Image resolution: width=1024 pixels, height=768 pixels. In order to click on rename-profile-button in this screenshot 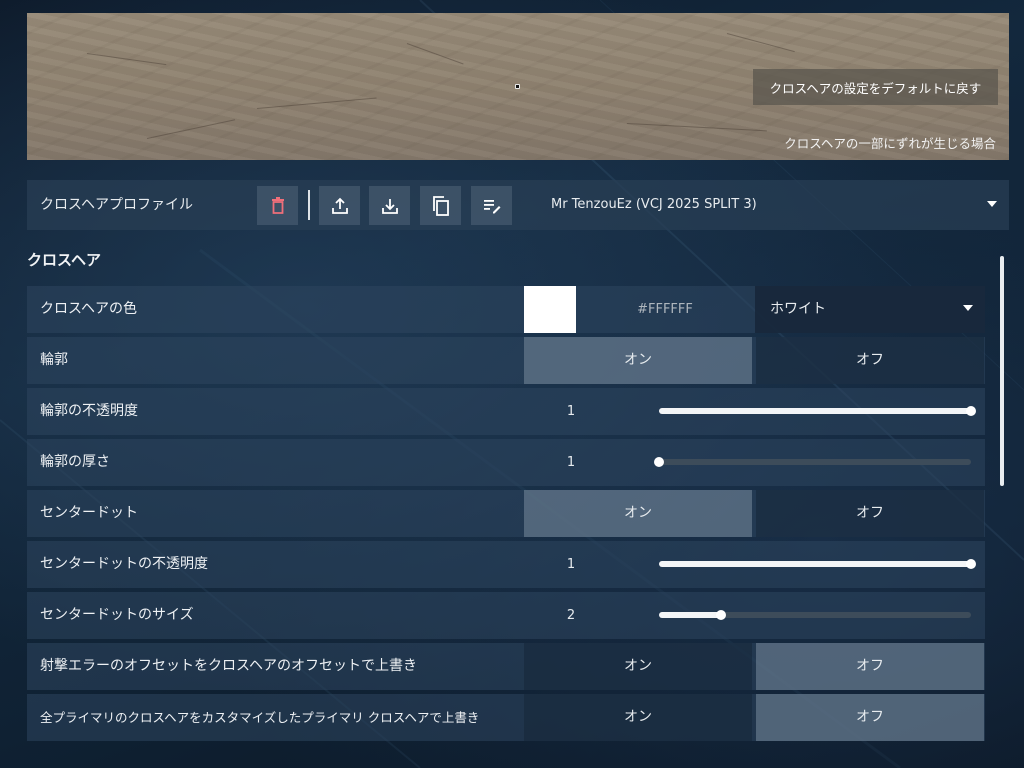, I will do `click(491, 205)`.